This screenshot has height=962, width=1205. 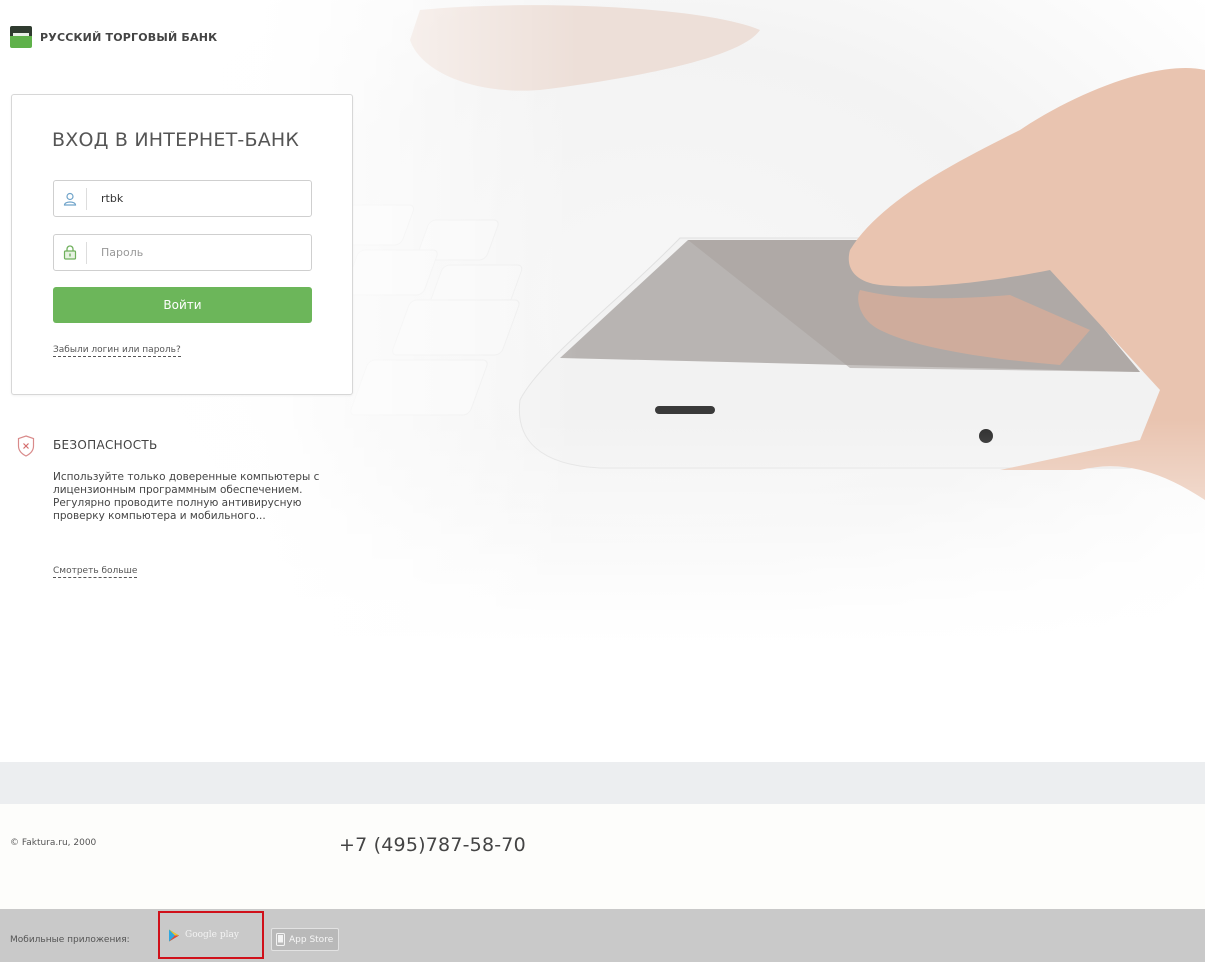 I want to click on bank-name: РУССКИЙ ТОРГОВЫЙ БАНК, so click(x=129, y=37).